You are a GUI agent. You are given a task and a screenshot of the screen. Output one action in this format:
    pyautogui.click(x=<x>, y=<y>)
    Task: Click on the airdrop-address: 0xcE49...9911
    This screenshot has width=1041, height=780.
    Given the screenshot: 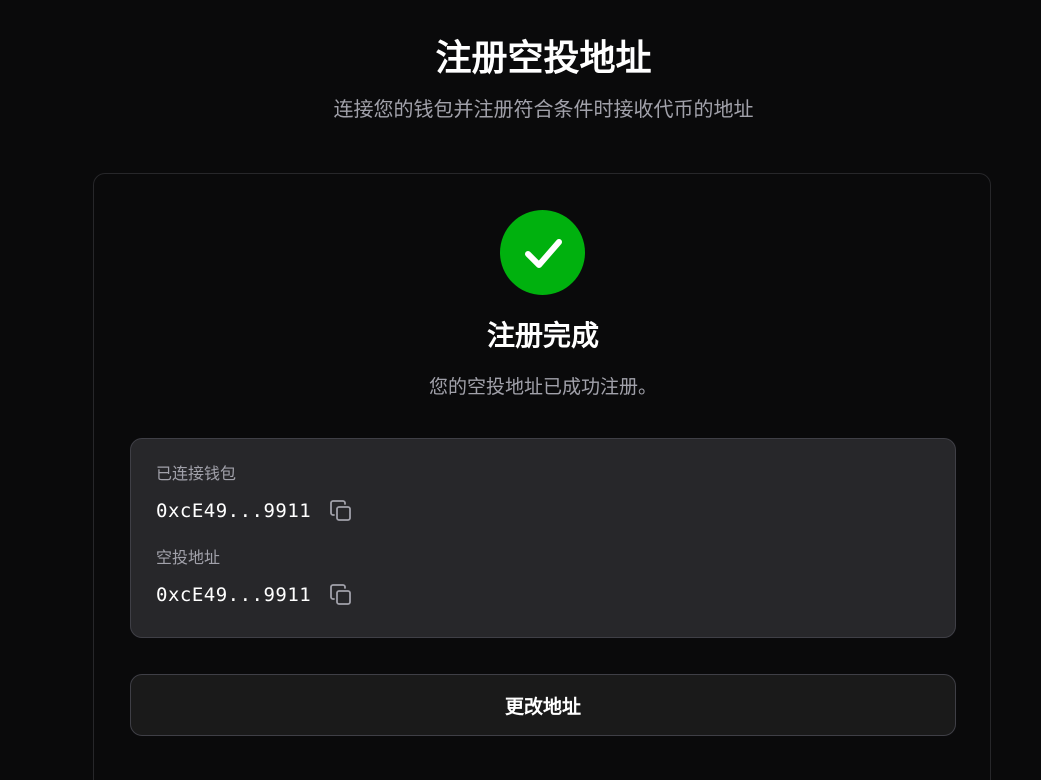 What is the action you would take?
    pyautogui.click(x=234, y=595)
    